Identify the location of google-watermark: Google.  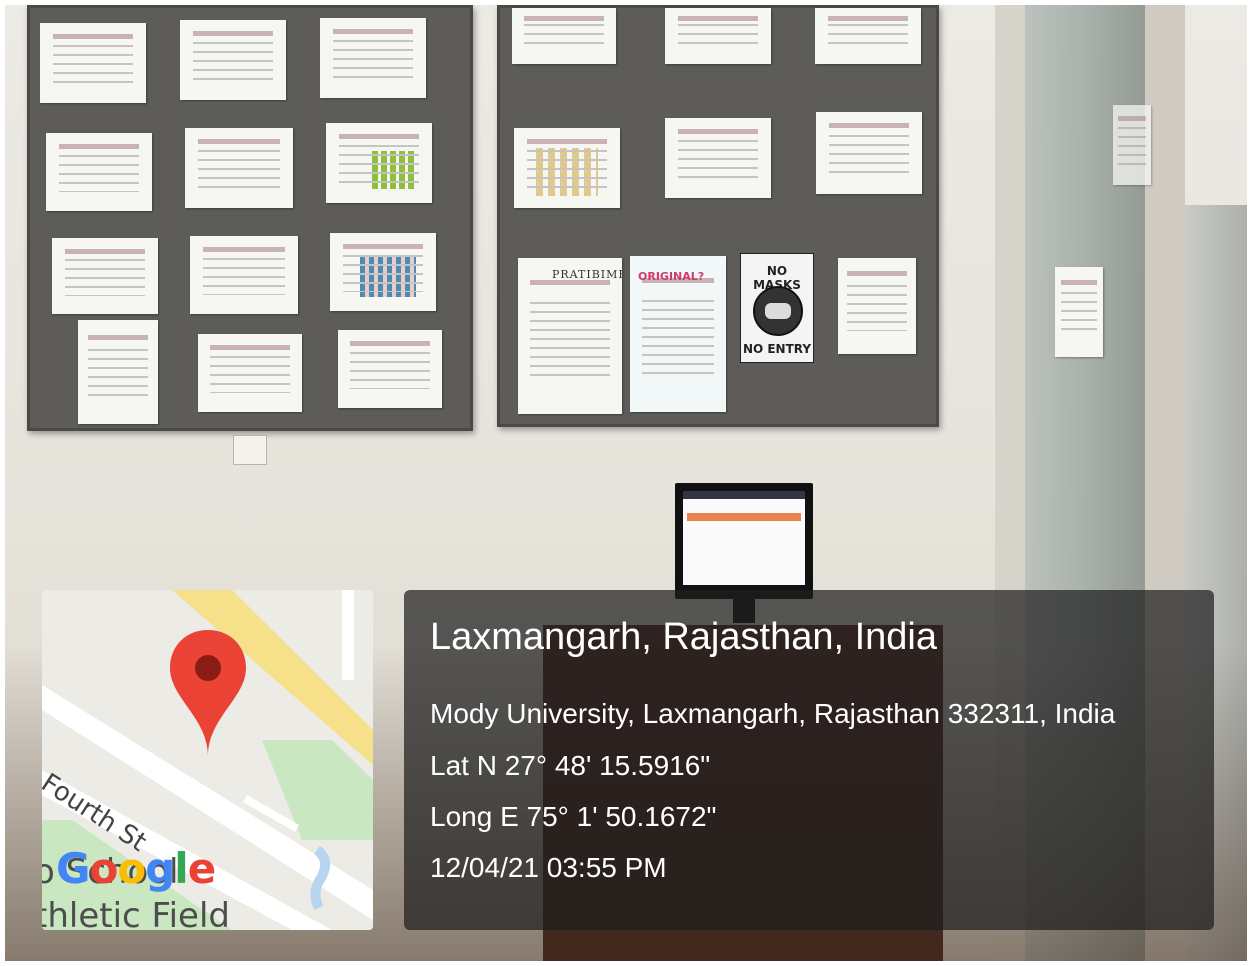
(136, 868).